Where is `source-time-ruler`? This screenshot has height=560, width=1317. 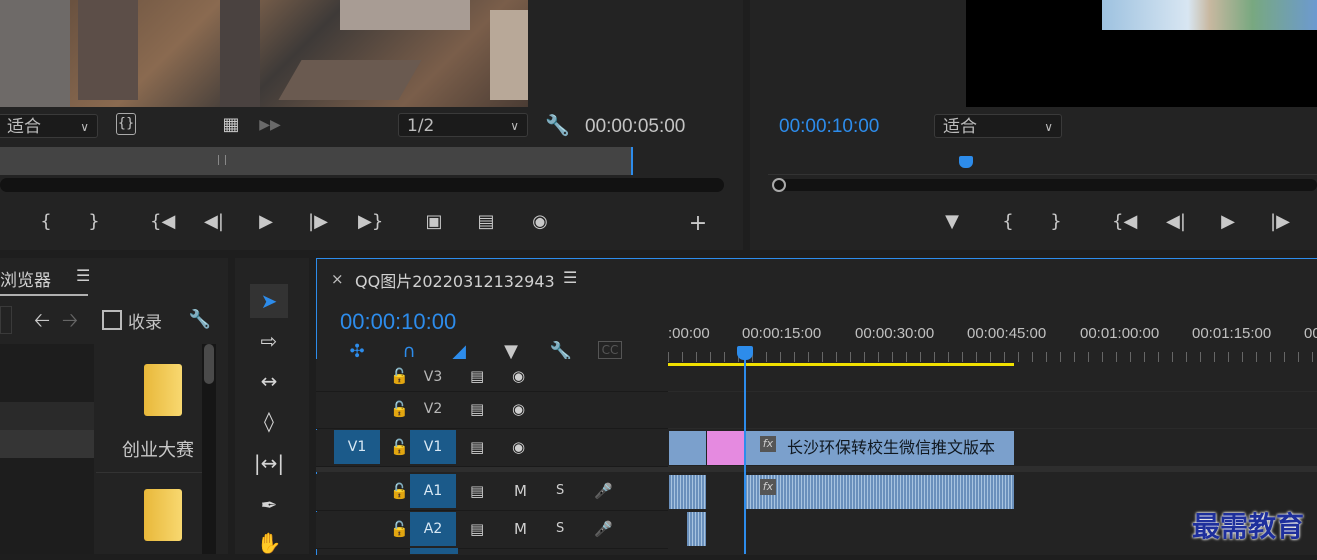 source-time-ruler is located at coordinates (316, 161).